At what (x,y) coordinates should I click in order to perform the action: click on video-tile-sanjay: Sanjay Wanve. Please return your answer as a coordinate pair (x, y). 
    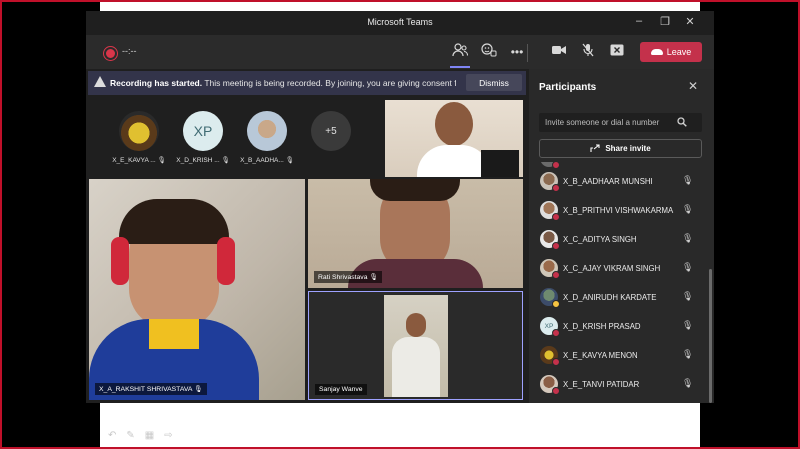
    Looking at the image, I should click on (415, 345).